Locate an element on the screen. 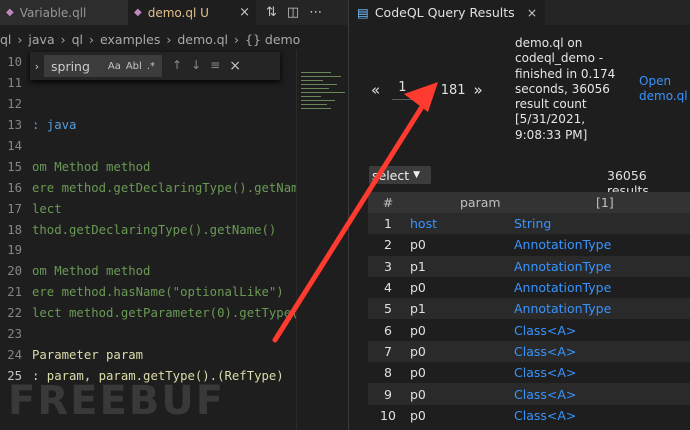 This screenshot has width=690, height=430. results-tab-bar: ▤ CodeQL Query Results × is located at coordinates (519, 12).